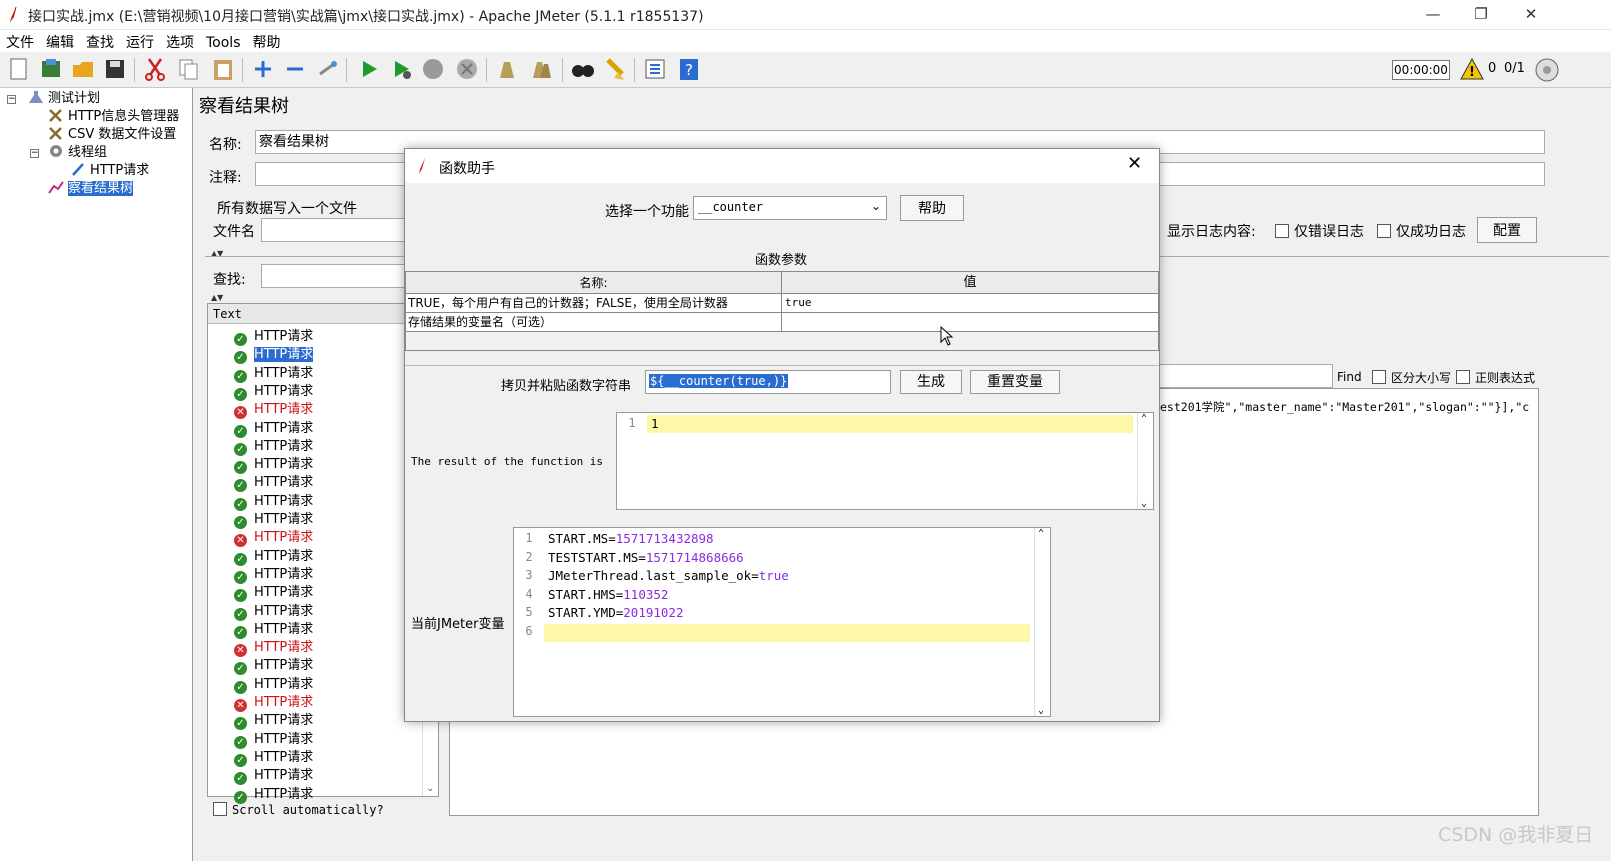  What do you see at coordinates (790, 208) in the screenshot?
I see `function-select: __counter ⌄` at bounding box center [790, 208].